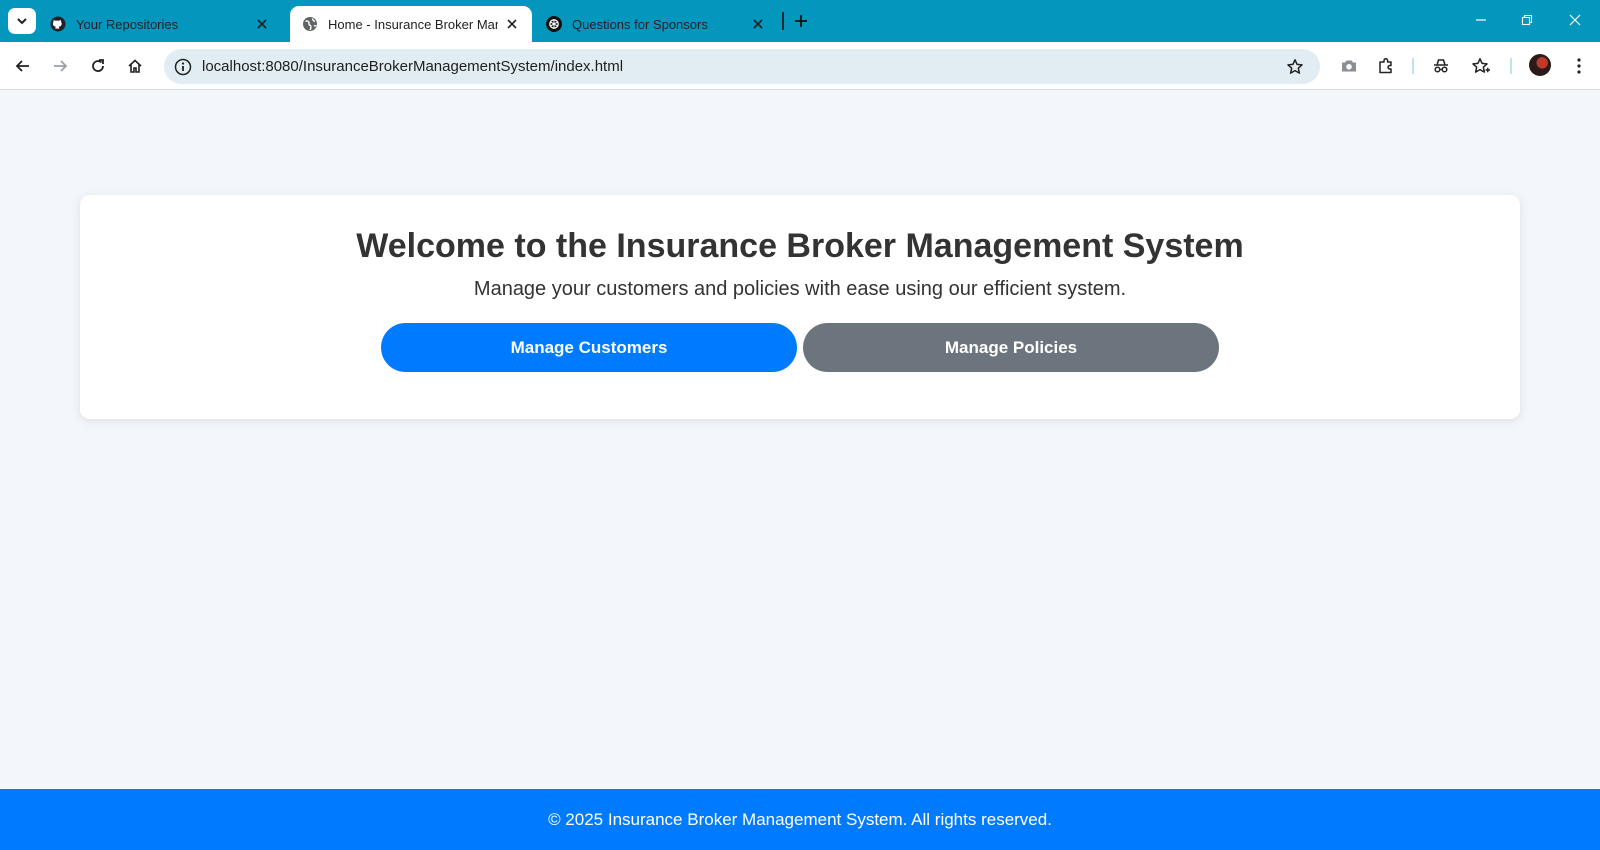 The width and height of the screenshot is (1600, 850). What do you see at coordinates (640, 24) in the screenshot?
I see `tab-title: Questions for Sponsors` at bounding box center [640, 24].